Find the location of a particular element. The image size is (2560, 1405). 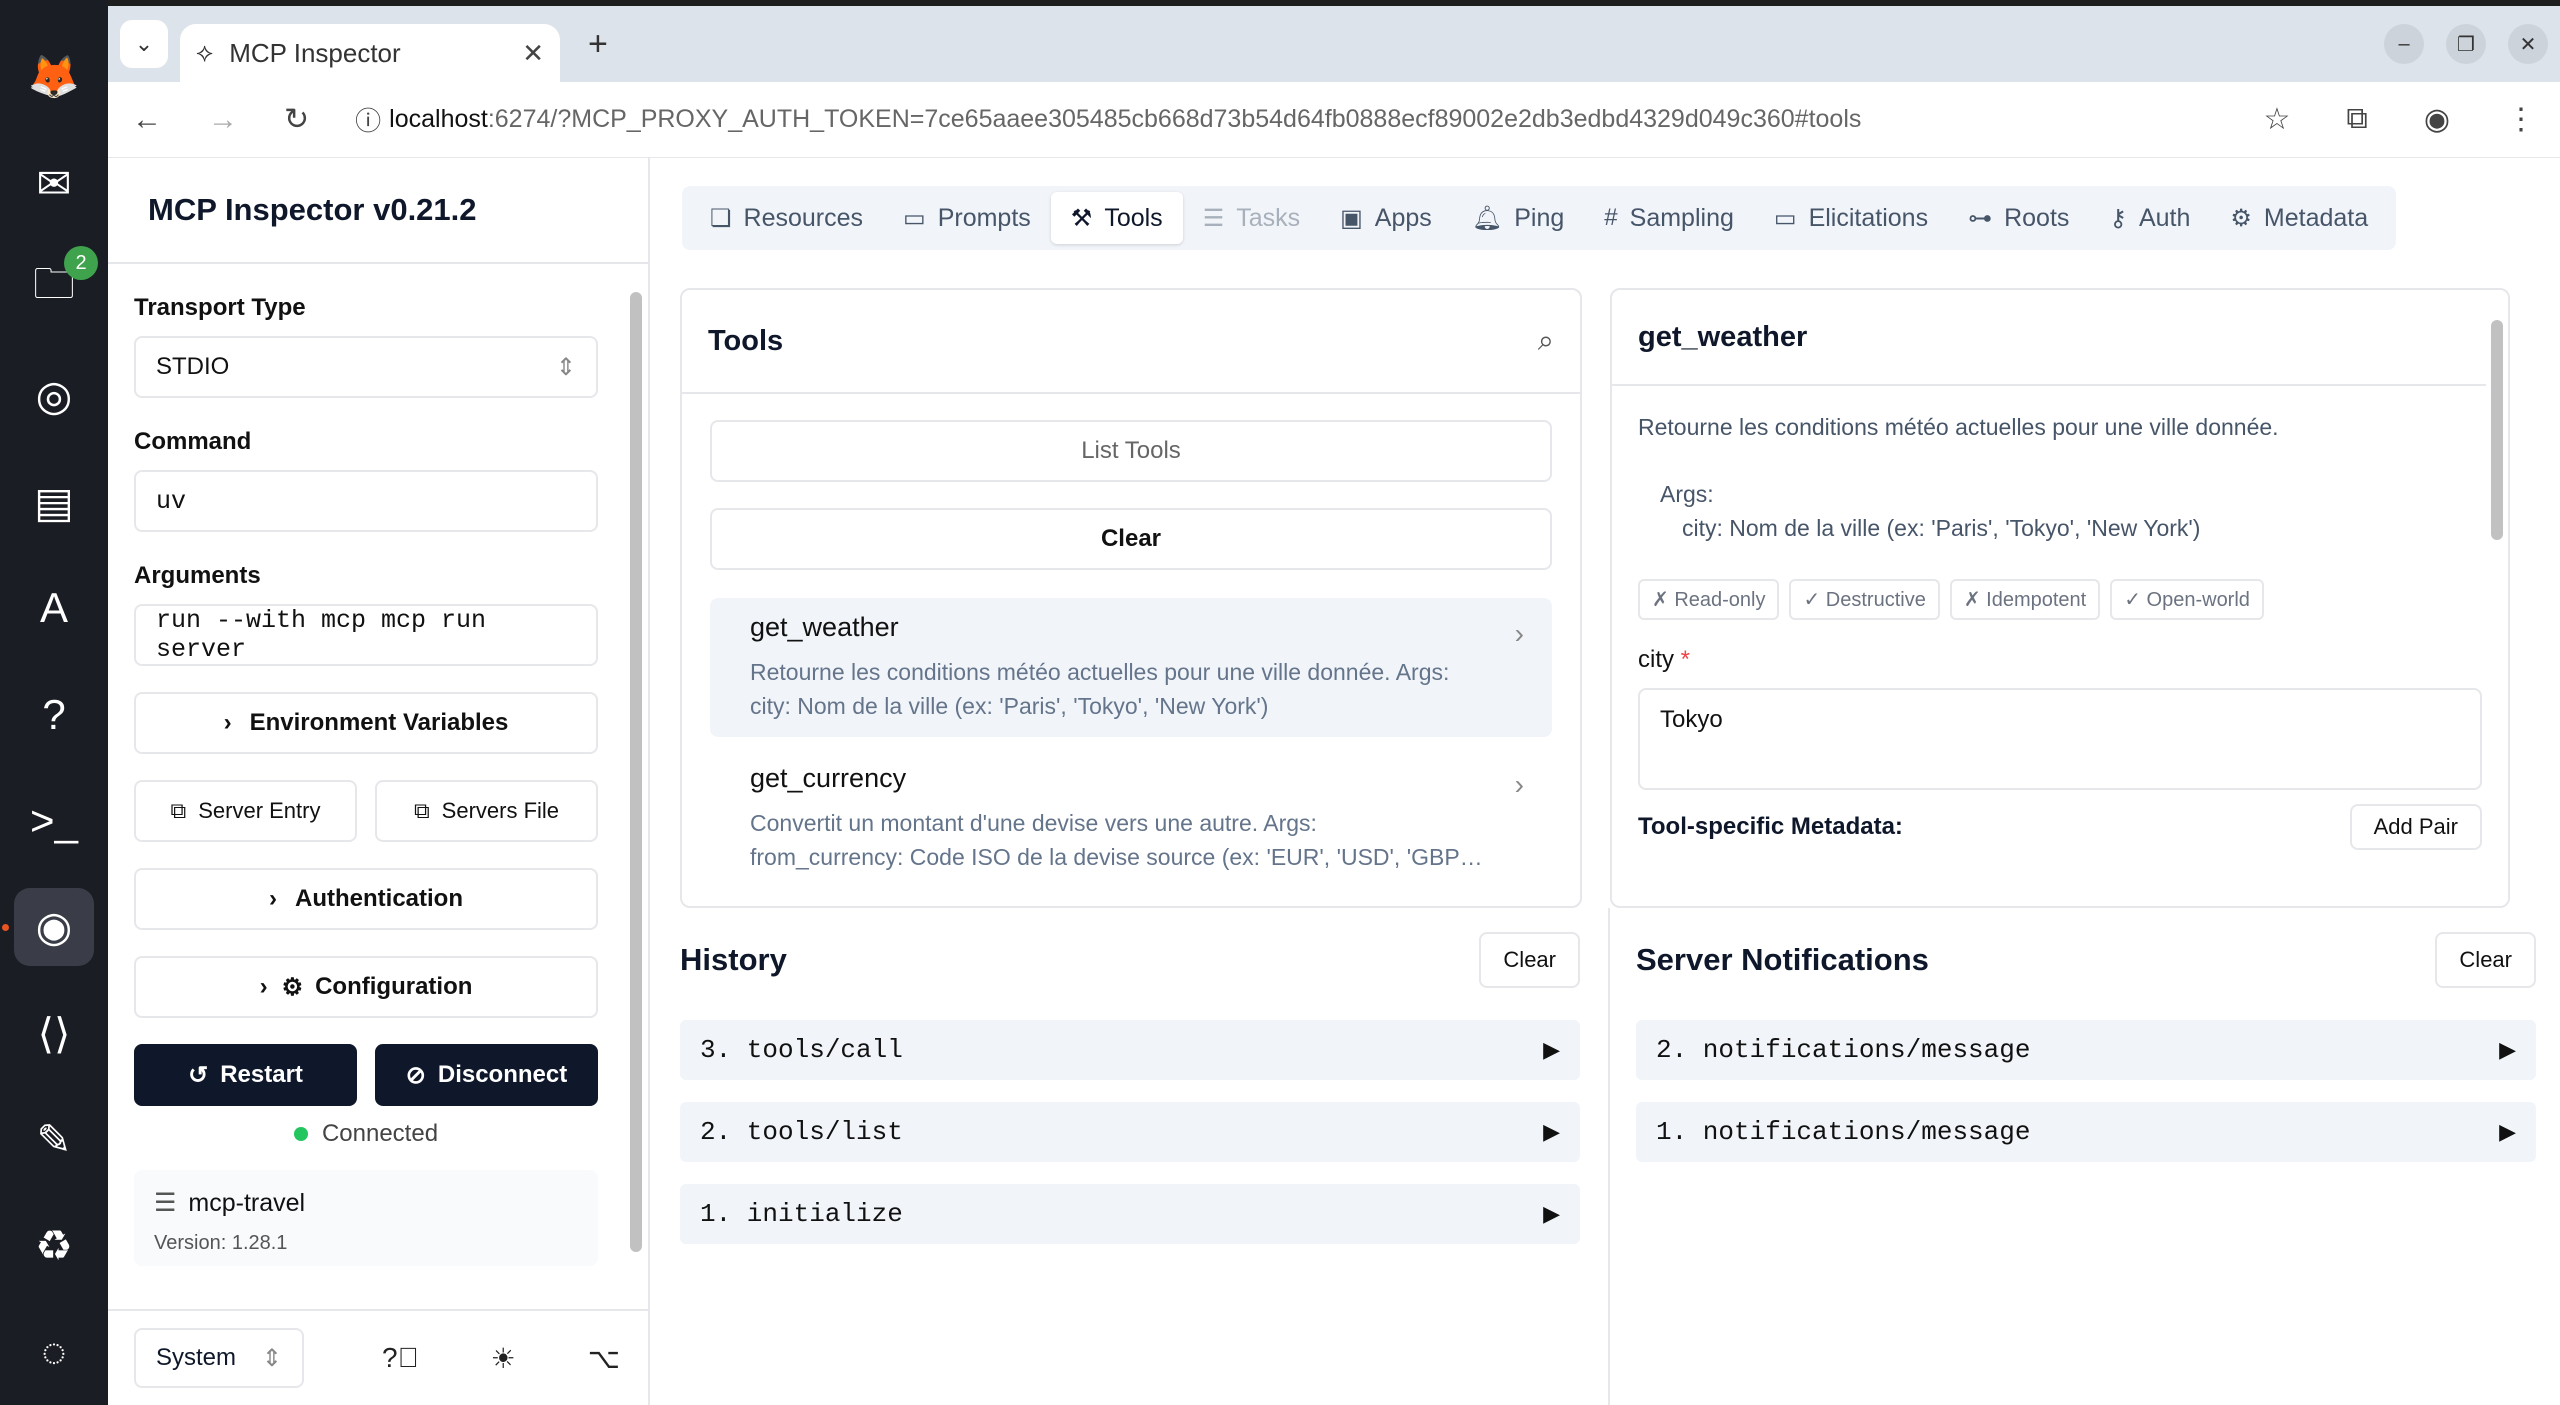

history-item: 2. tools/list ▶ is located at coordinates (1130, 1132).